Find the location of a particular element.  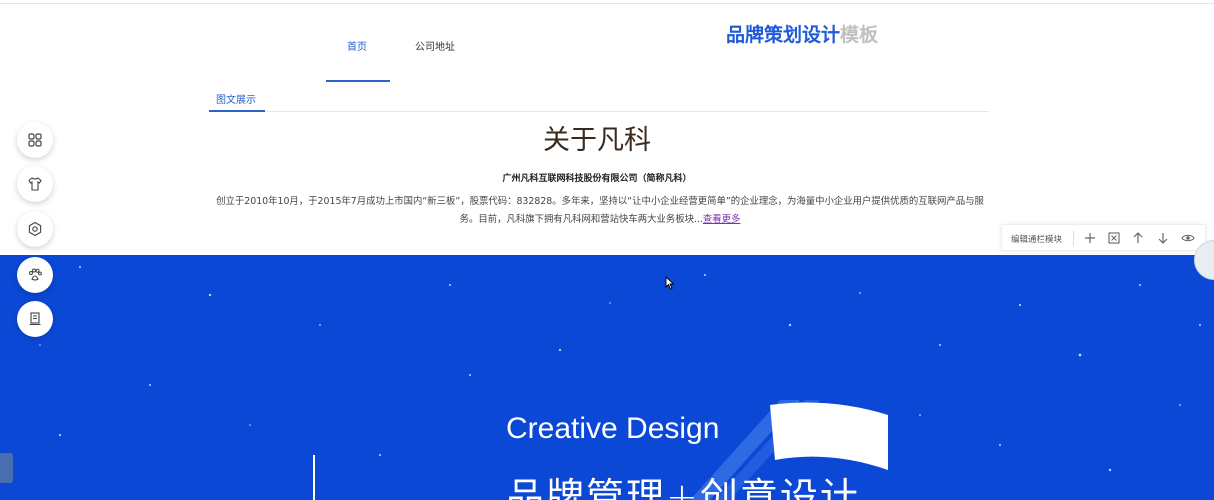

edge-help-widget is located at coordinates (6, 468).